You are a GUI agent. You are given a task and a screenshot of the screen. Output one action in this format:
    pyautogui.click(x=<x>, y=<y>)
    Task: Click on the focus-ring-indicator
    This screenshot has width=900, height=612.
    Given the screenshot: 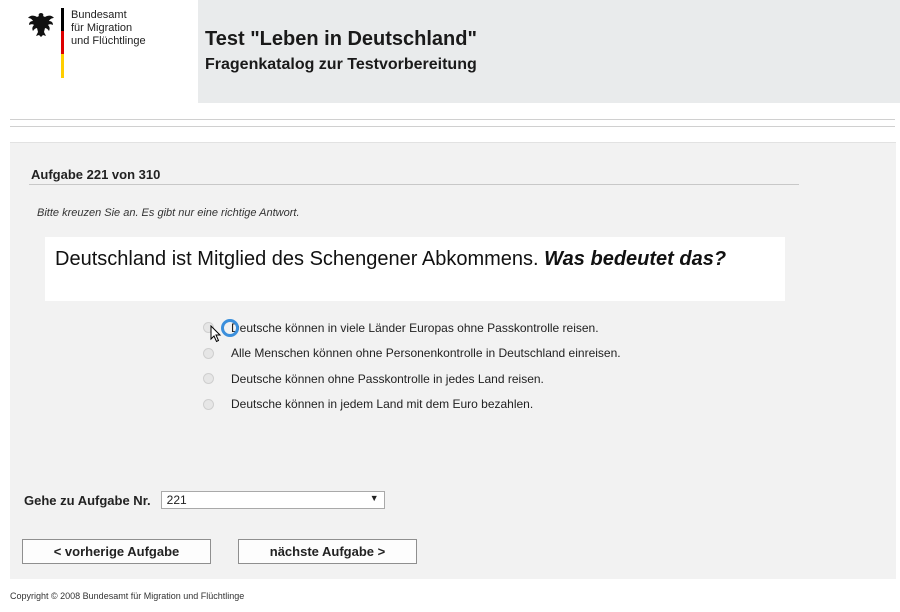 What is the action you would take?
    pyautogui.click(x=230, y=328)
    